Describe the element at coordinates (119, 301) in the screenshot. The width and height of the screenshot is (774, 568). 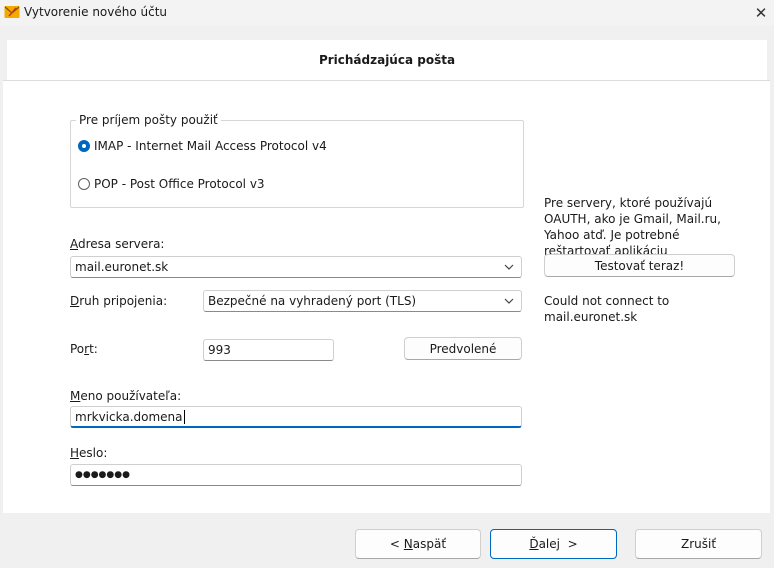
I see `connection-type-label: Druh pripojenia:` at that location.